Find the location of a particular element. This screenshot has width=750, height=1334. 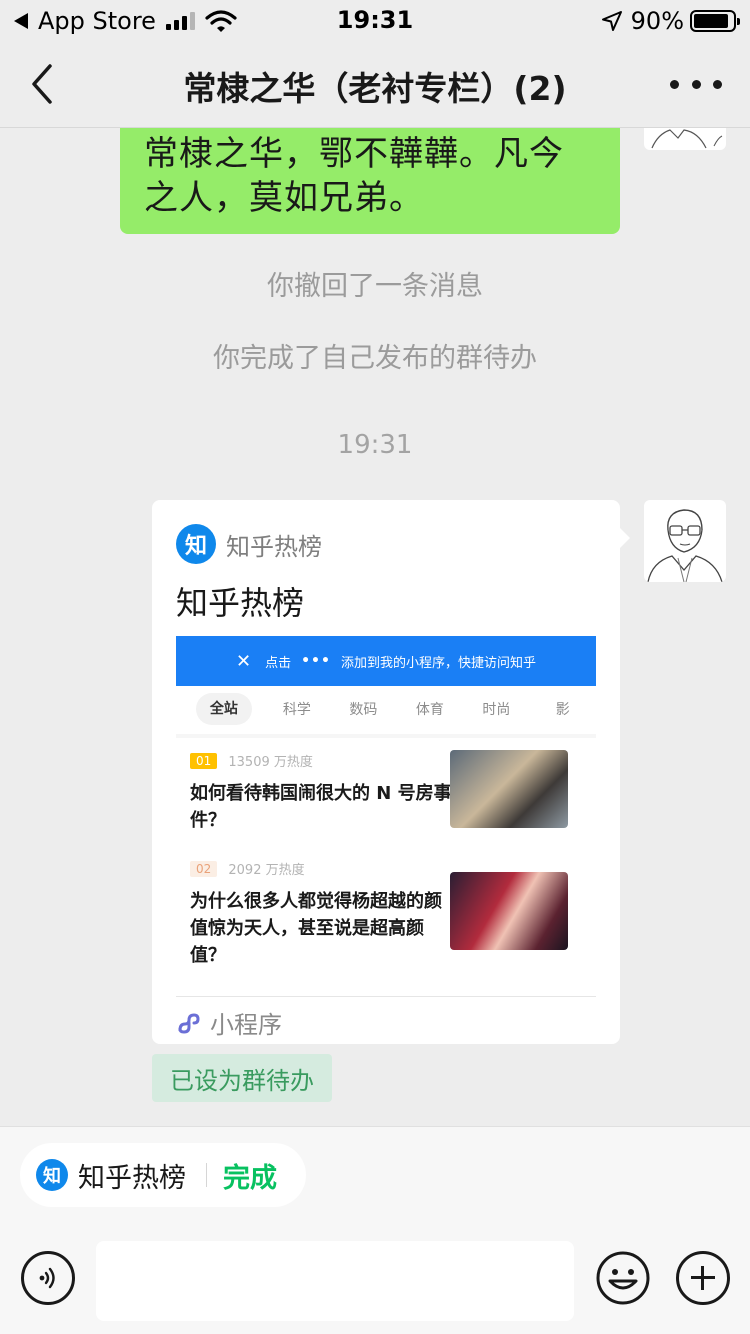

card-header: 知 知乎热榜 is located at coordinates (249, 544).